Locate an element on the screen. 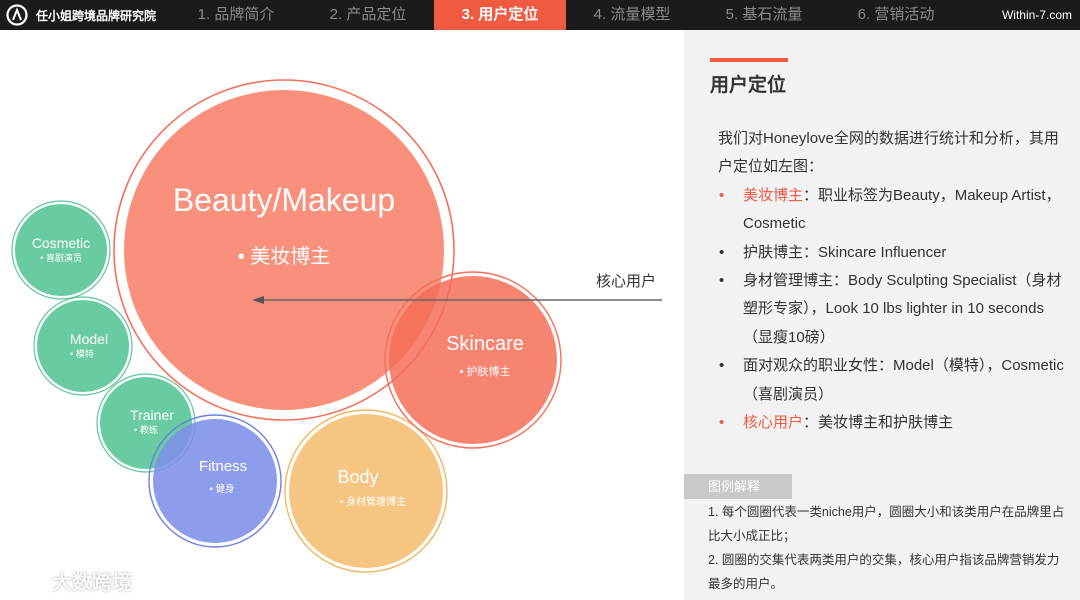 The image size is (1080, 600). page-title: 用户定位 is located at coordinates (748, 85).